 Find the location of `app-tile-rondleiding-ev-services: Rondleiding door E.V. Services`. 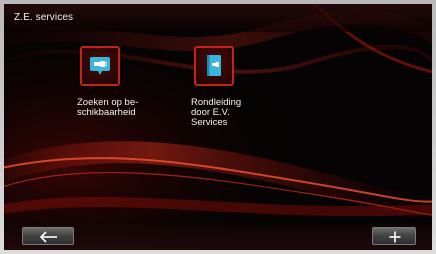

app-tile-rondleiding-ev-services: Rondleiding door E.V. Services is located at coordinates (228, 89).